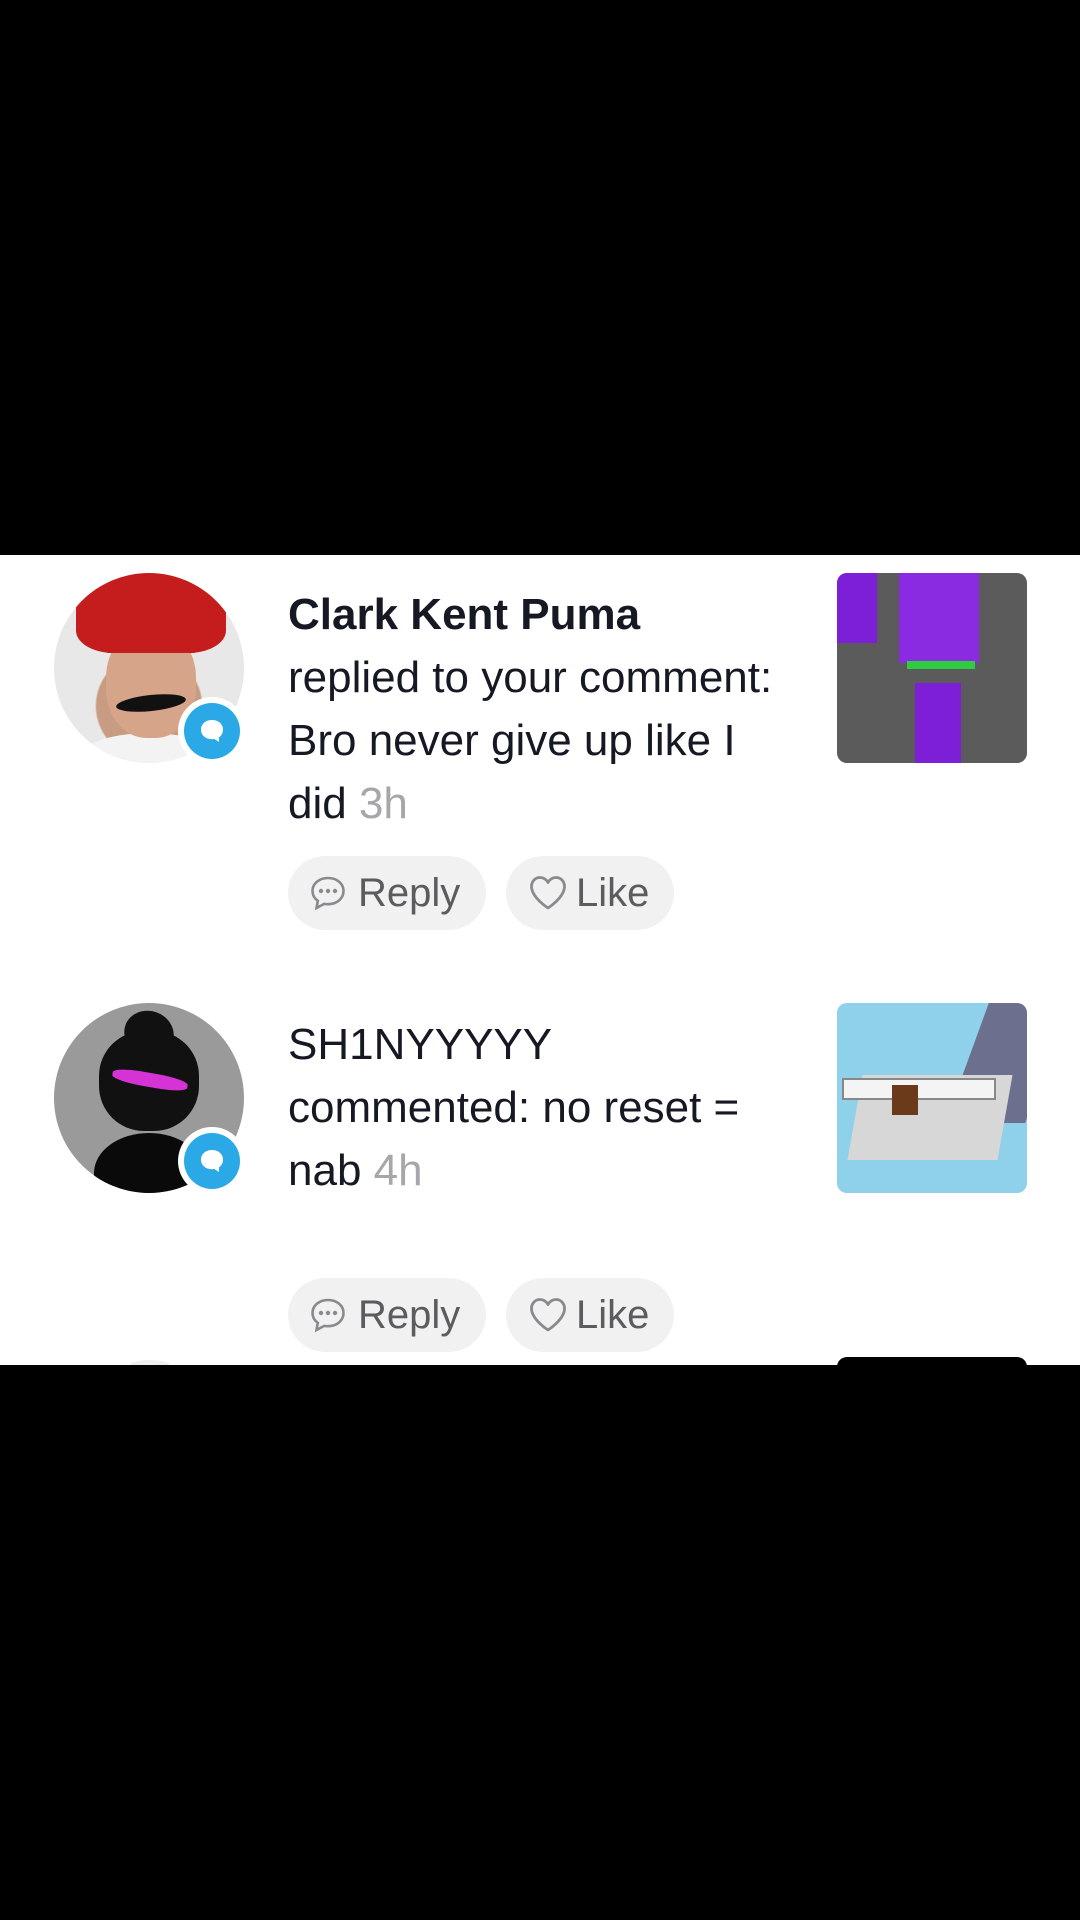 The height and width of the screenshot is (1920, 1080). What do you see at coordinates (538, 614) in the screenshot?
I see `username: Clark Kent Puma` at bounding box center [538, 614].